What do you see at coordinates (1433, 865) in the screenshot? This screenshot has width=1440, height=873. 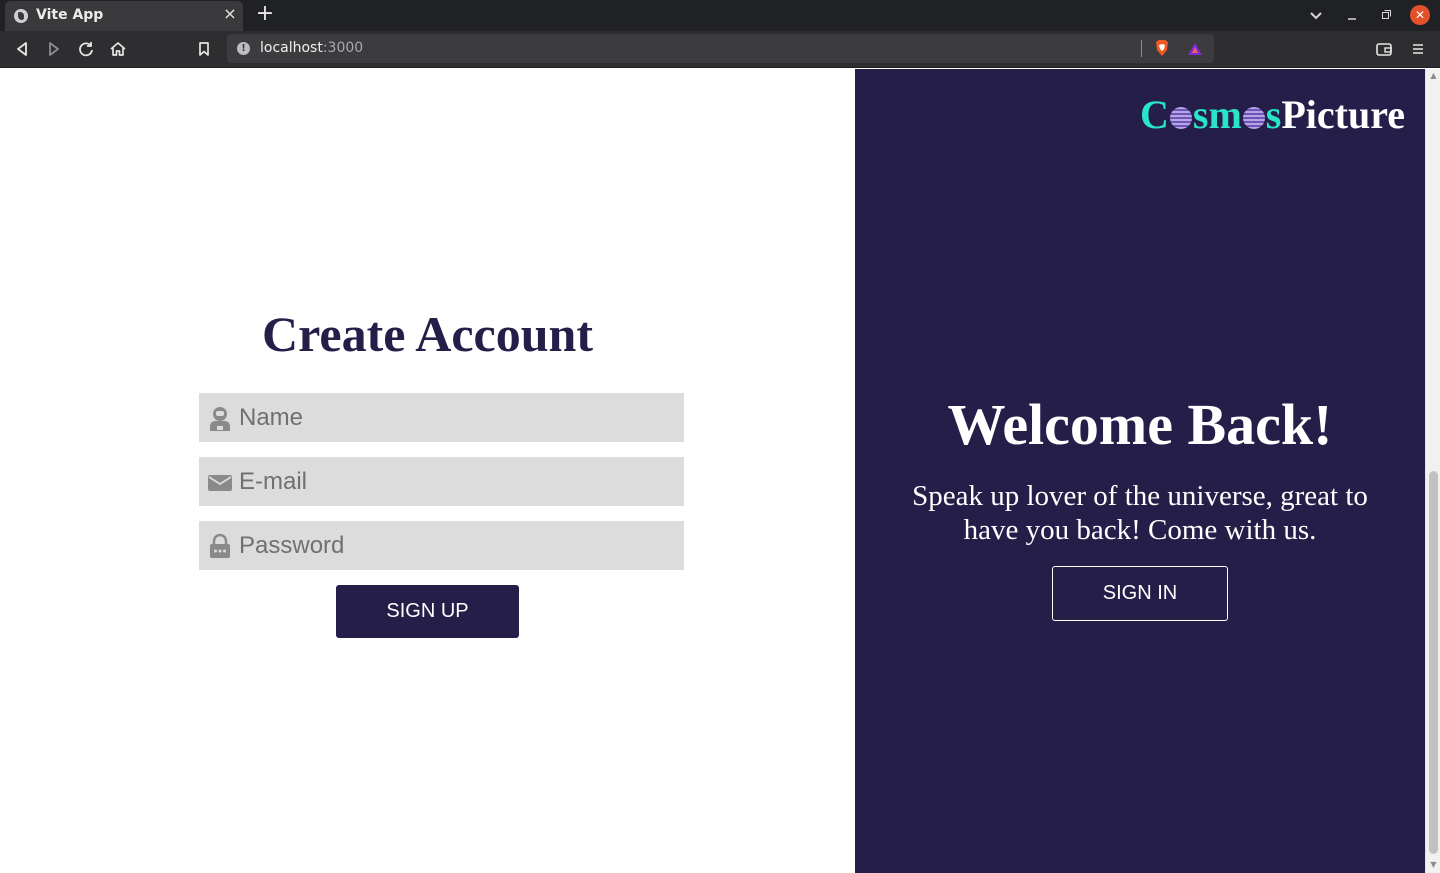 I see `scroll-down-arrow-icon: ▼` at bounding box center [1433, 865].